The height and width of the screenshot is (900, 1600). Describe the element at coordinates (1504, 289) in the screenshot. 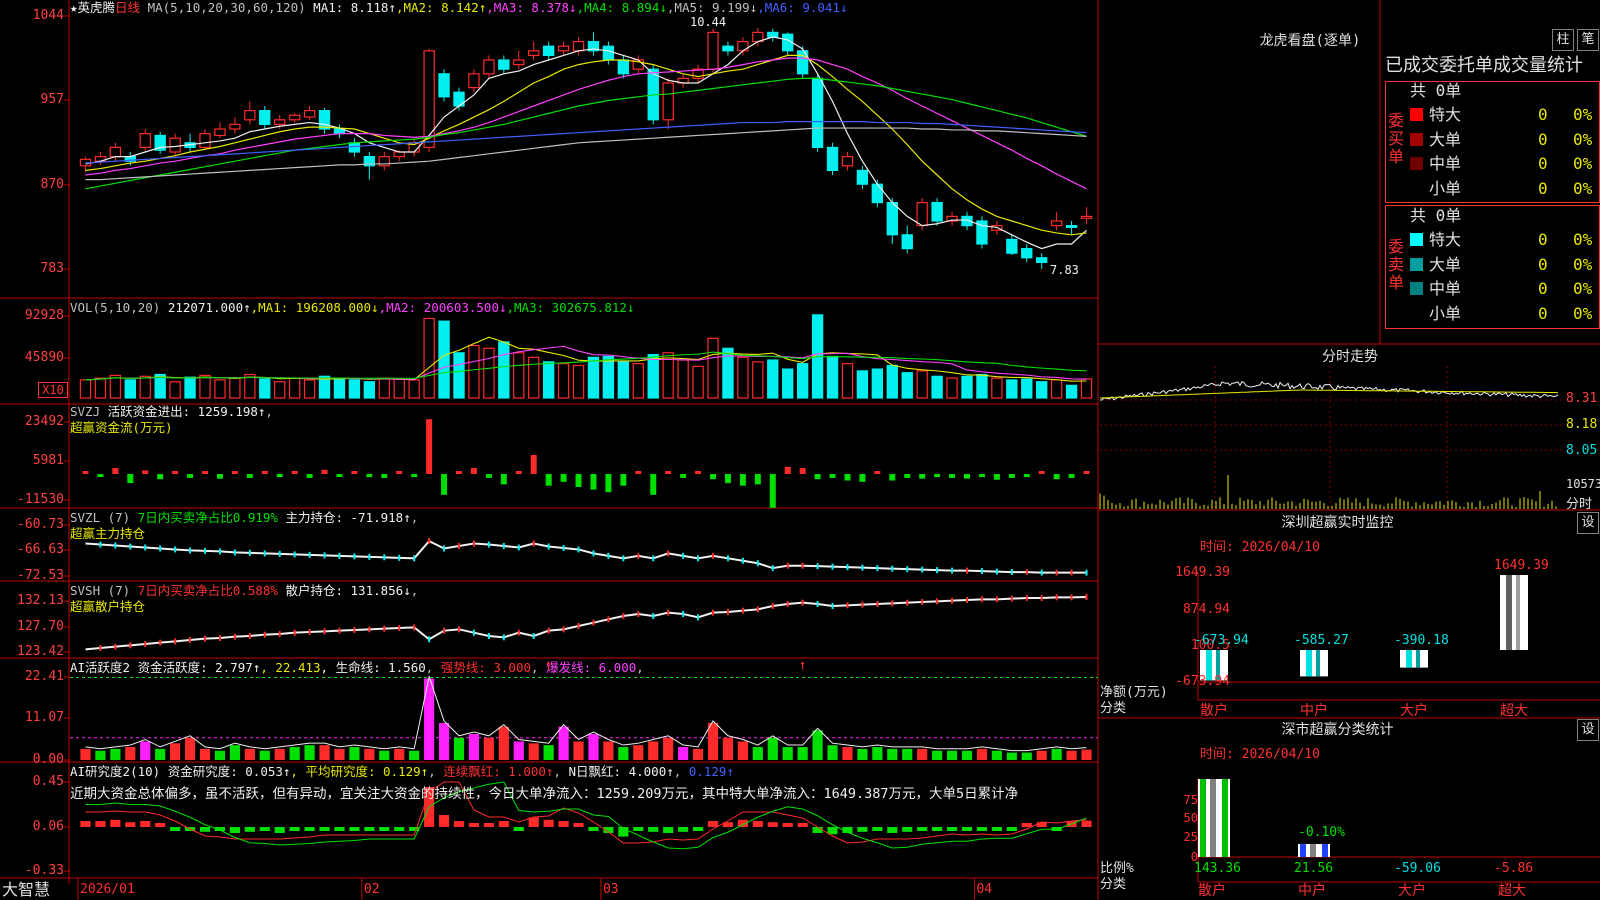

I see `sell-order-row-2: 中单` at that location.